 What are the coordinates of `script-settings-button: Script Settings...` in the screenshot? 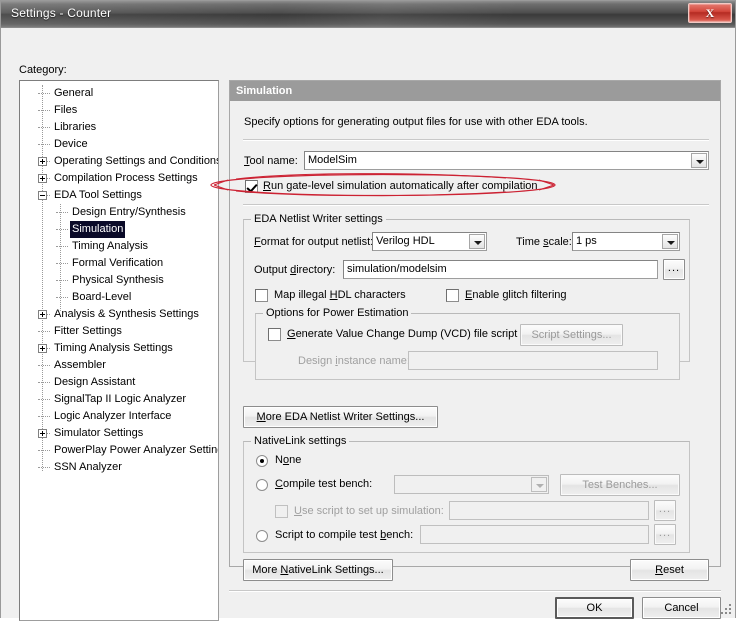 It's located at (571, 335).